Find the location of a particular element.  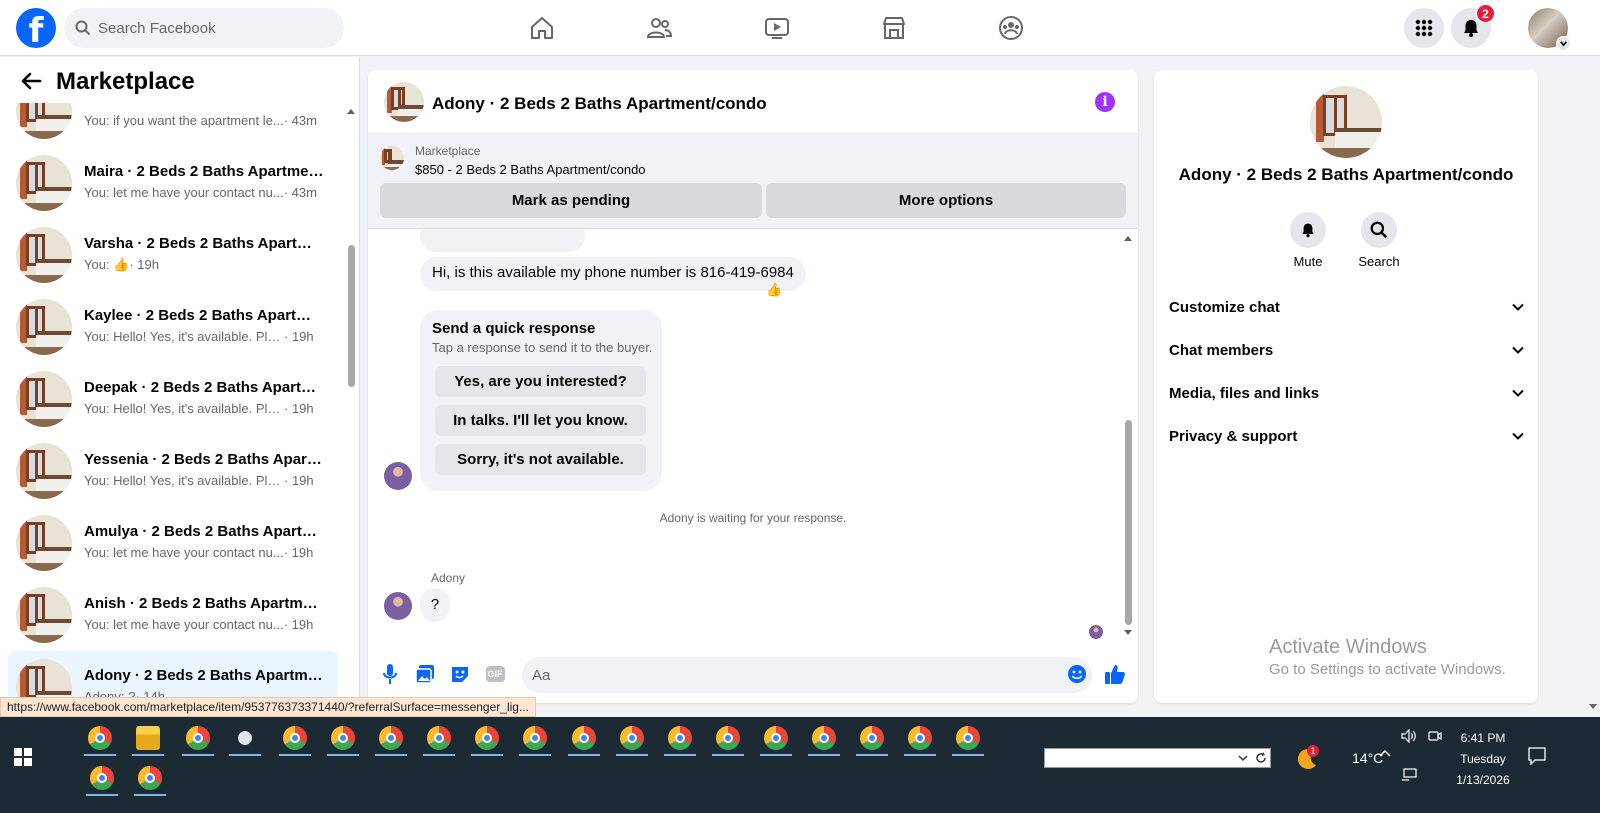

chat-members-row: Chat members is located at coordinates (1347, 350).